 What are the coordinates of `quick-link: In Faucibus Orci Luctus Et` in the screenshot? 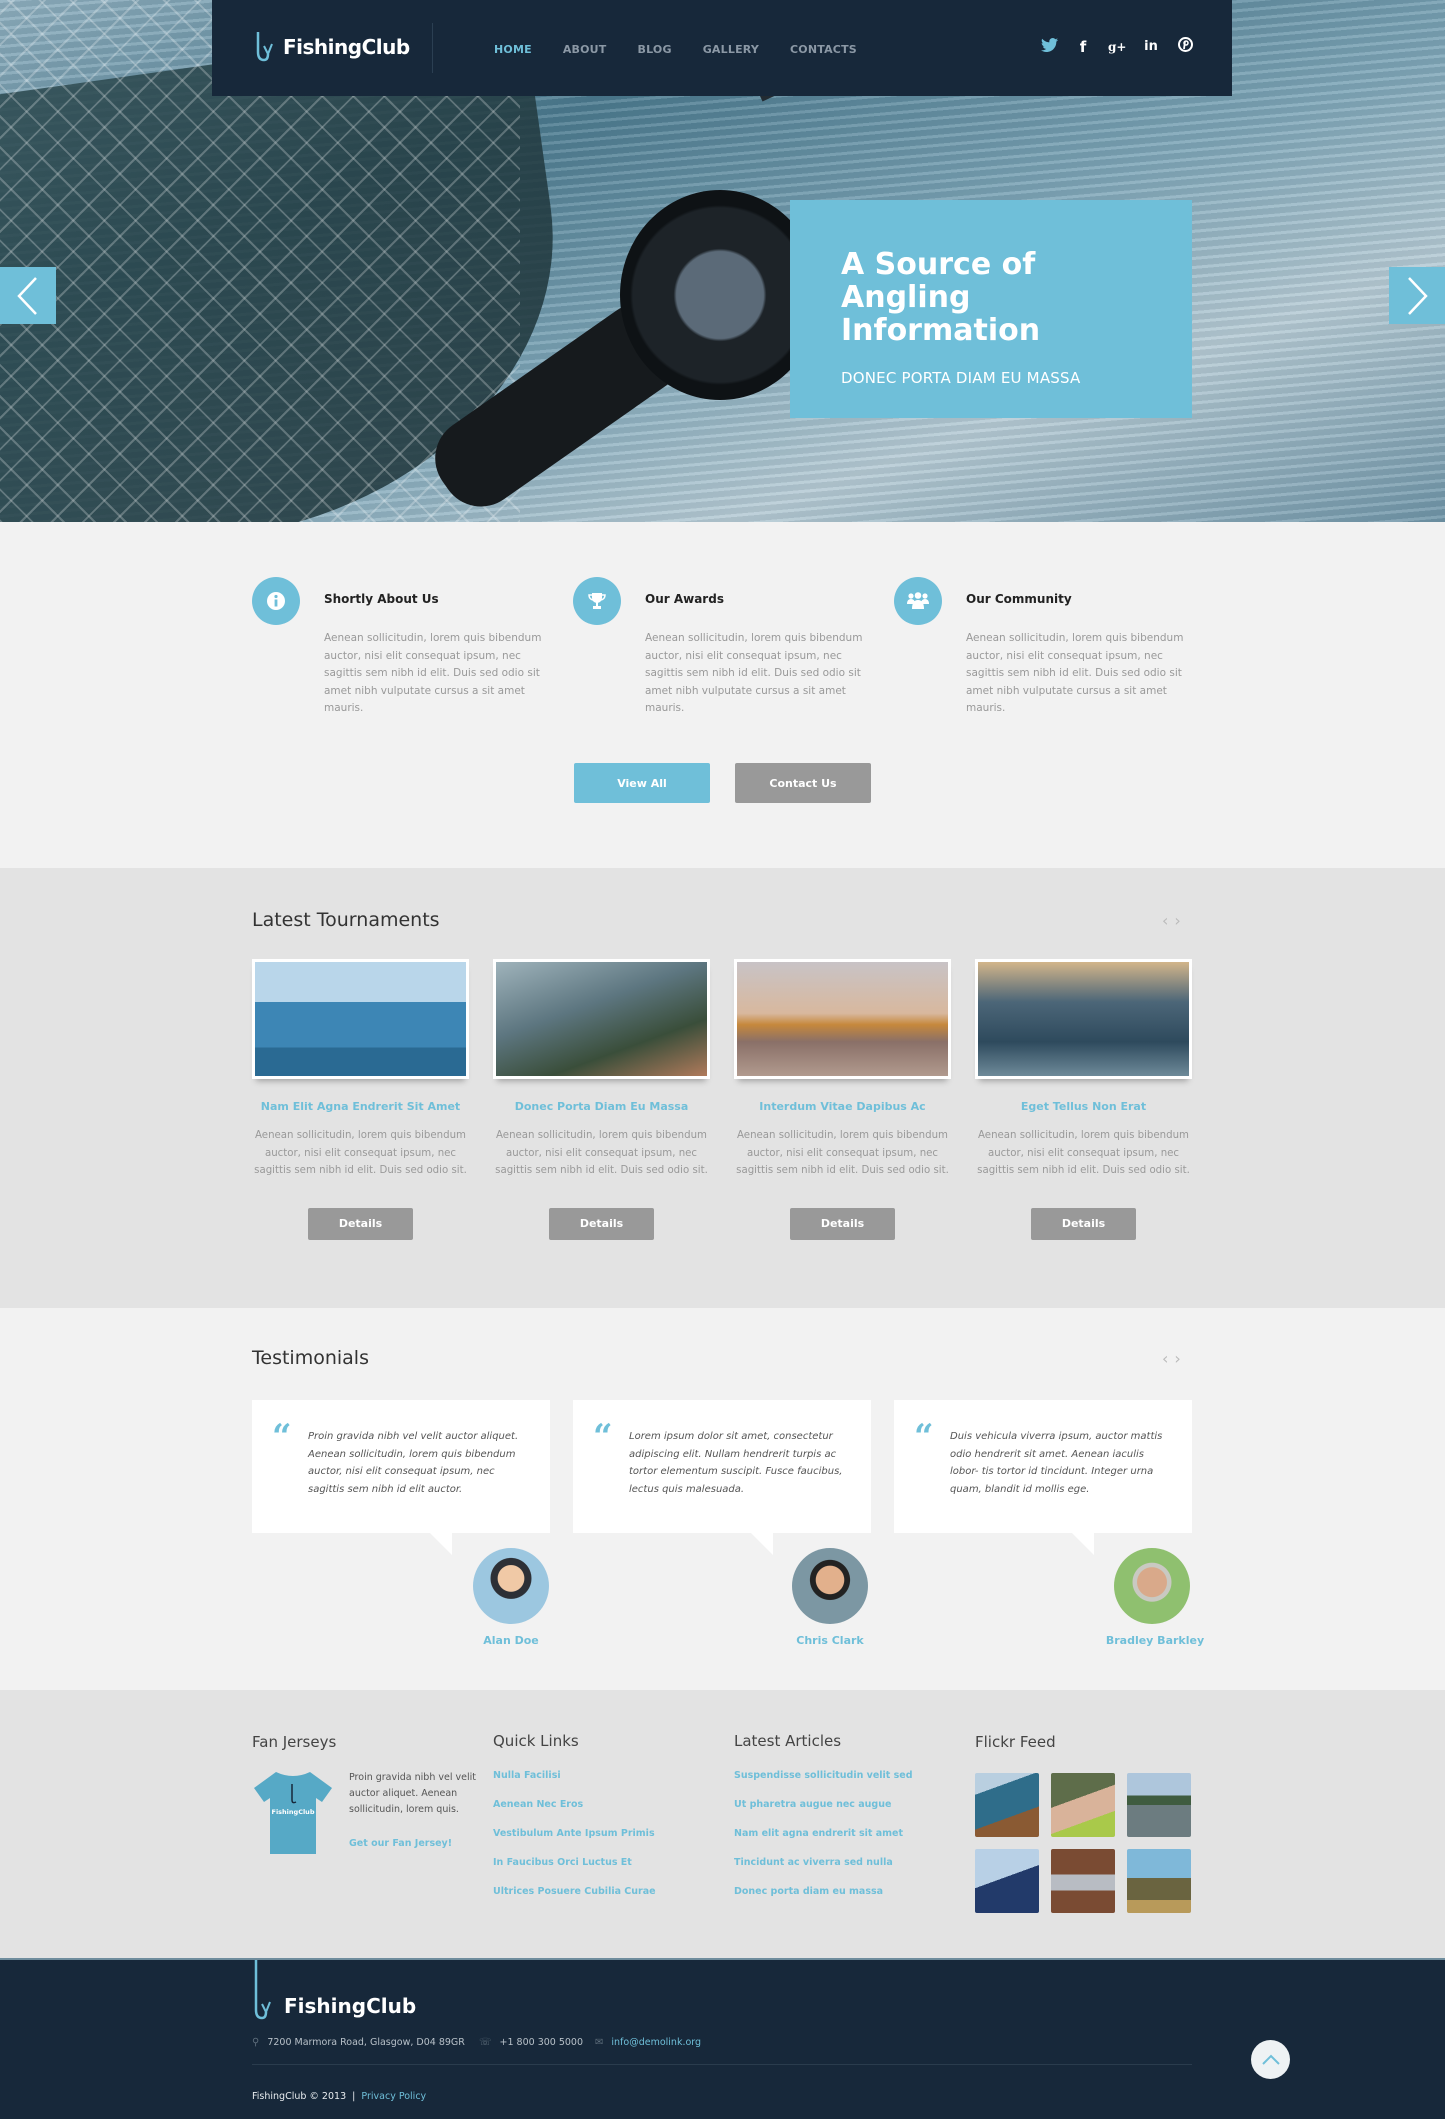 It's located at (562, 1862).